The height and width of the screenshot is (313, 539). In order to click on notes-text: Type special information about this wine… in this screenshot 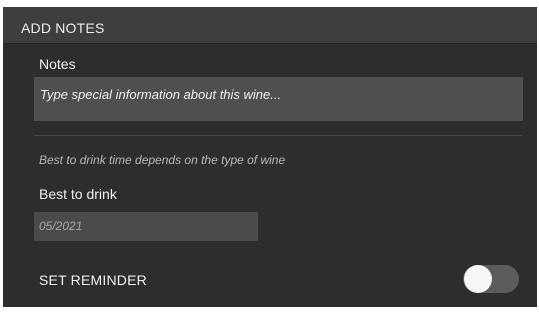, I will do `click(161, 94)`.